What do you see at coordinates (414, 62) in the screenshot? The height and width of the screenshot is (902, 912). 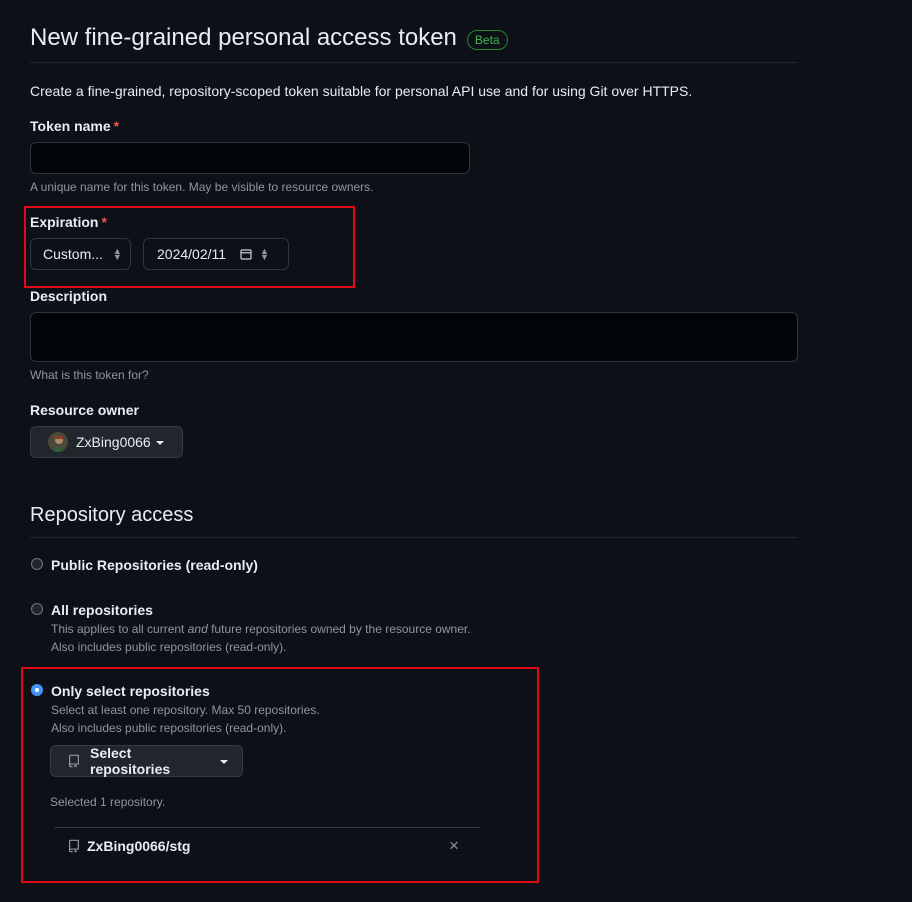 I see `header-divider` at bounding box center [414, 62].